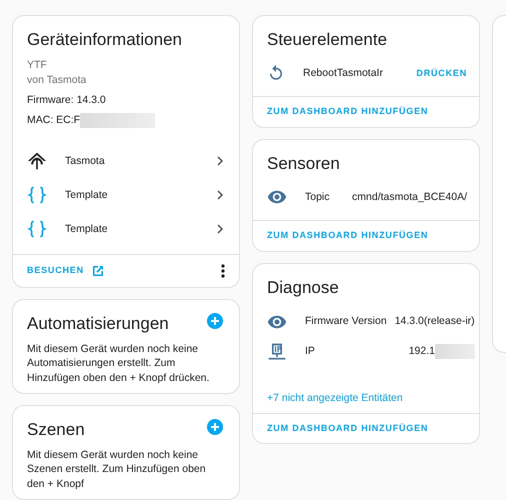  Describe the element at coordinates (98, 323) in the screenshot. I see `card-title: Automatisierungen` at that location.